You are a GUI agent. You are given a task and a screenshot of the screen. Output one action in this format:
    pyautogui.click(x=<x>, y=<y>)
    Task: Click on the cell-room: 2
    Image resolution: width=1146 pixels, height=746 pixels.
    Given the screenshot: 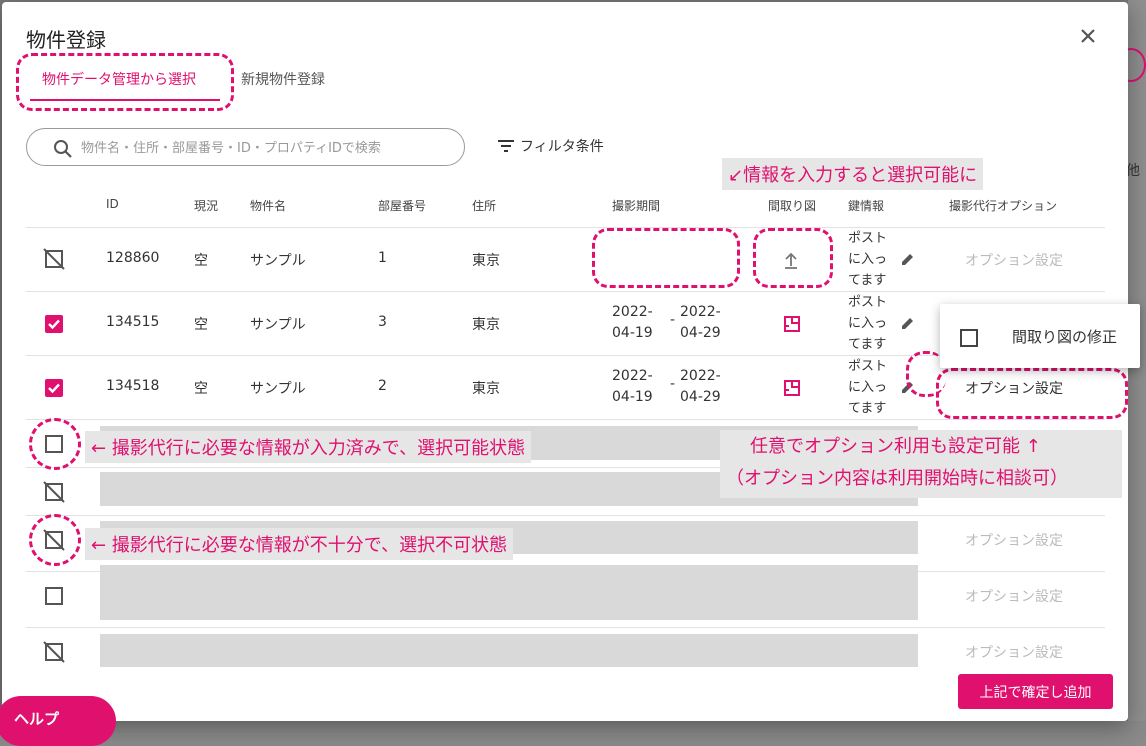 What is the action you would take?
    pyautogui.click(x=382, y=386)
    